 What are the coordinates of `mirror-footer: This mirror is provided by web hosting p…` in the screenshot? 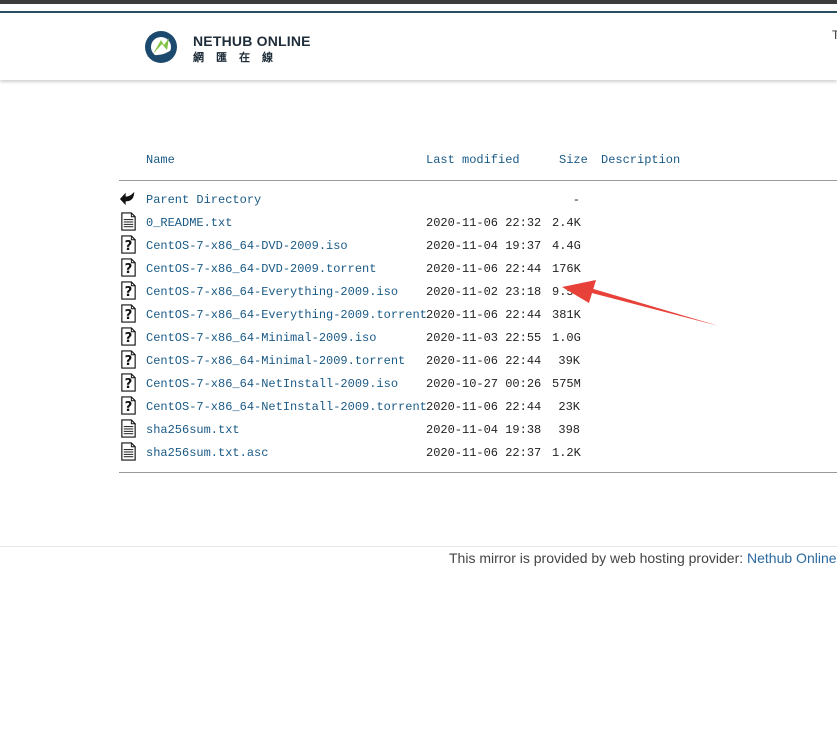 It's located at (643, 558).